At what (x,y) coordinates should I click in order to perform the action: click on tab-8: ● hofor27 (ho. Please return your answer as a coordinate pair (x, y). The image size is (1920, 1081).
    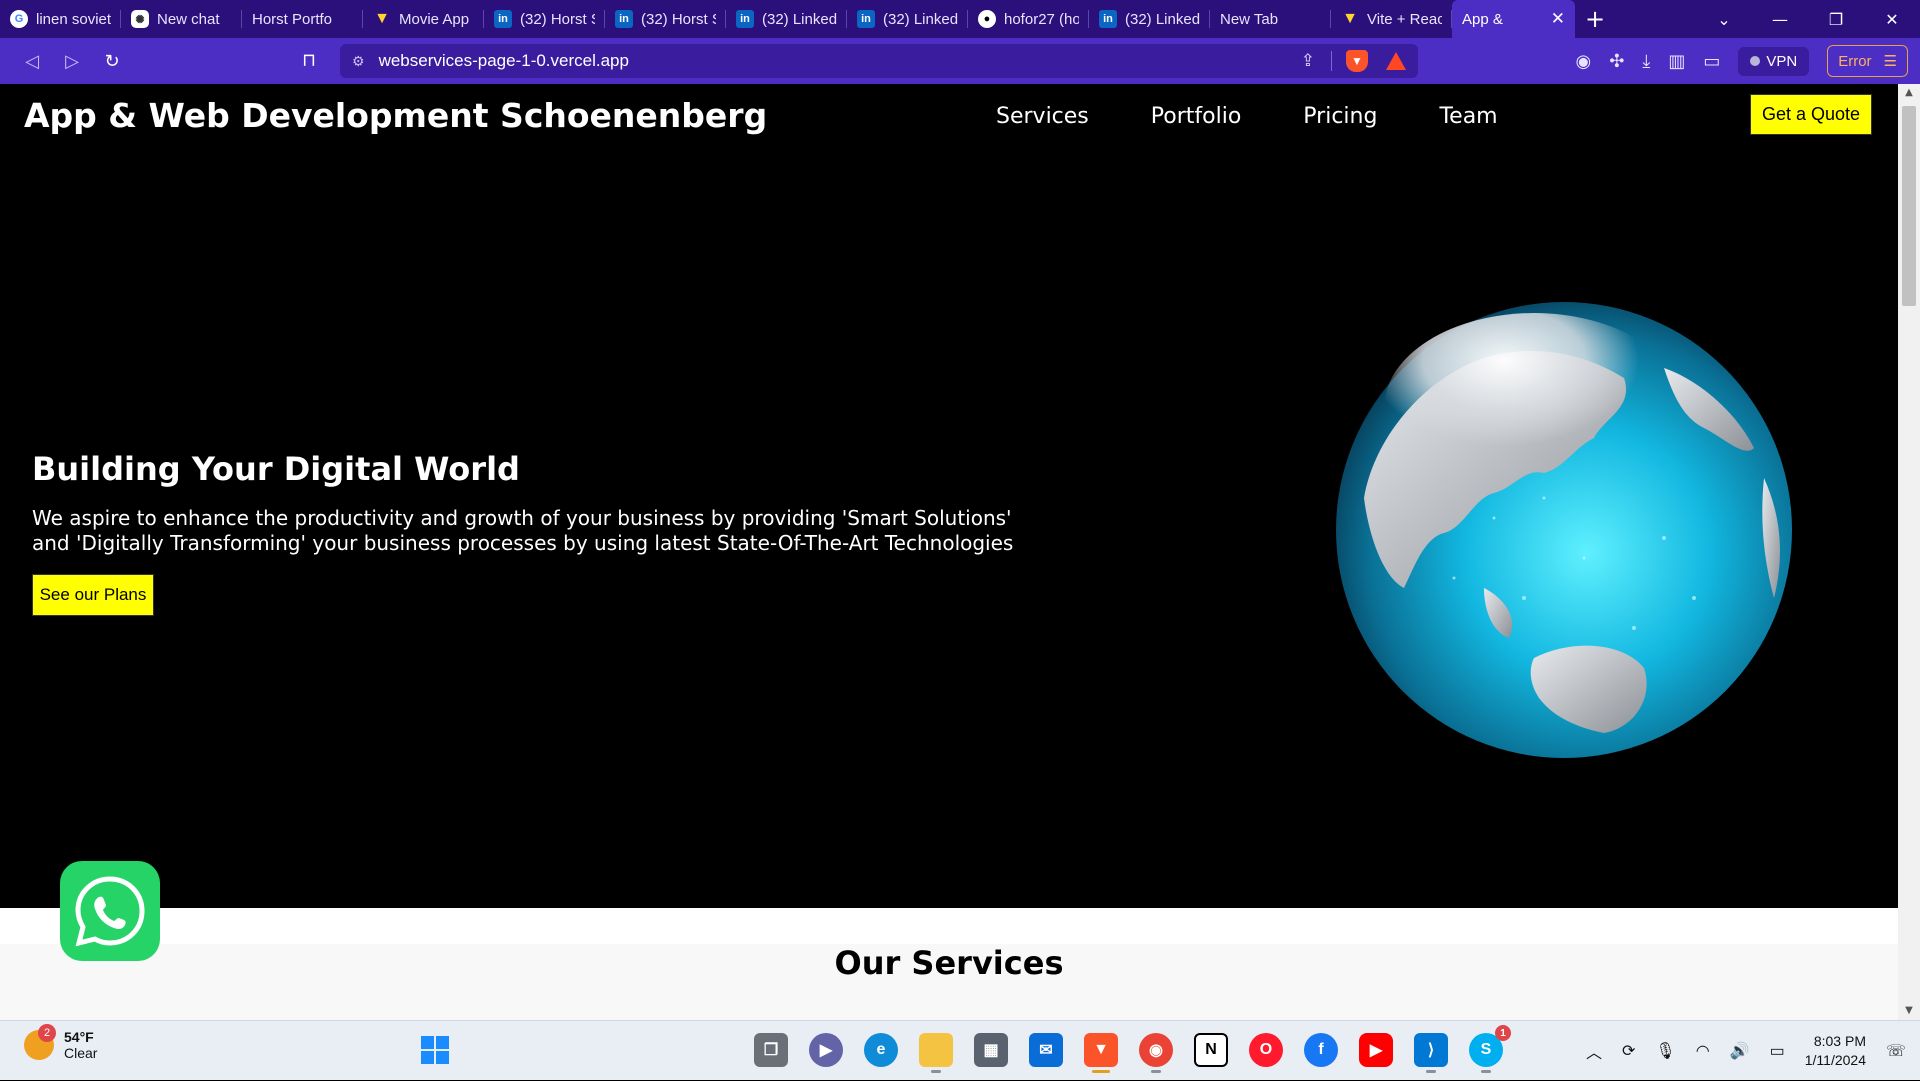
    Looking at the image, I should click on (1028, 19).